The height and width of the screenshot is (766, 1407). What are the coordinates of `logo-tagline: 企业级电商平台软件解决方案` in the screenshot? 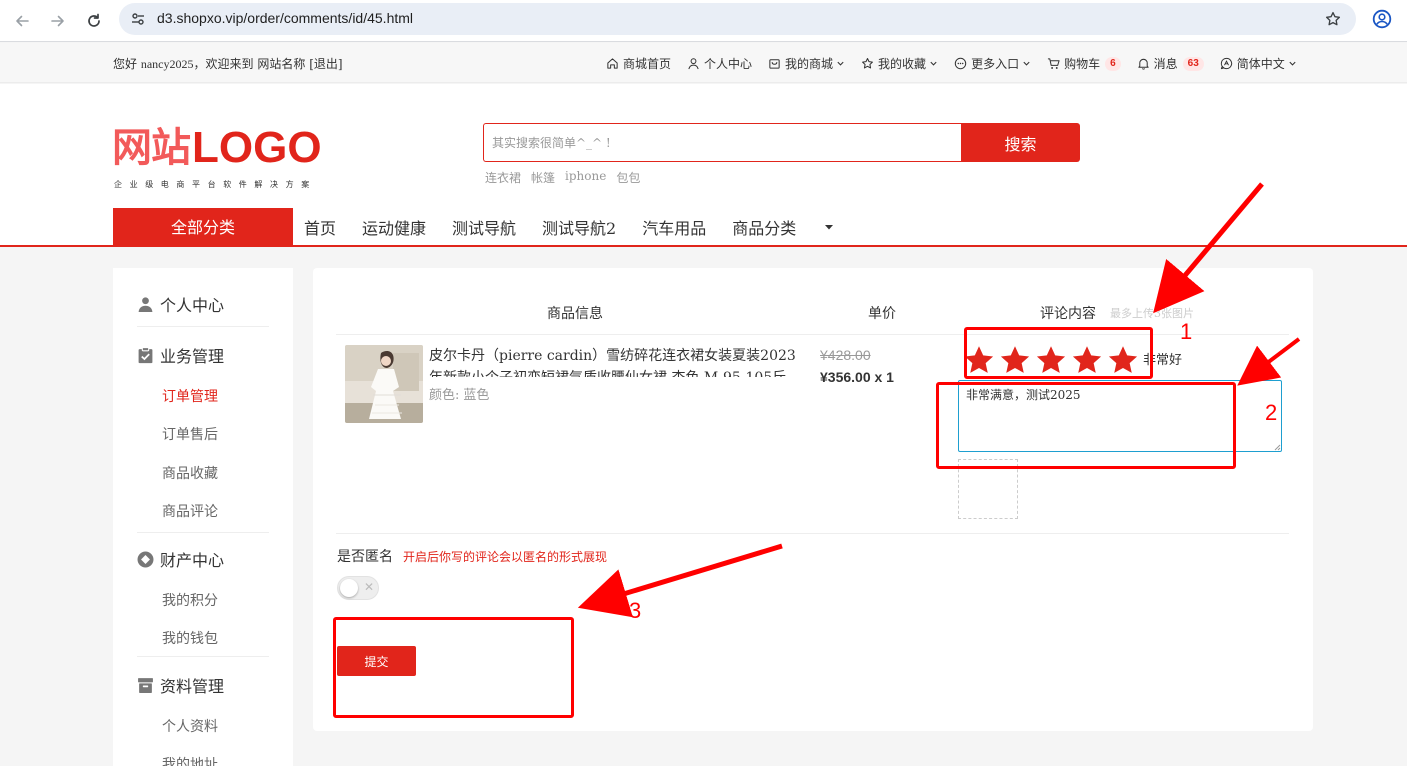 It's located at (215, 184).